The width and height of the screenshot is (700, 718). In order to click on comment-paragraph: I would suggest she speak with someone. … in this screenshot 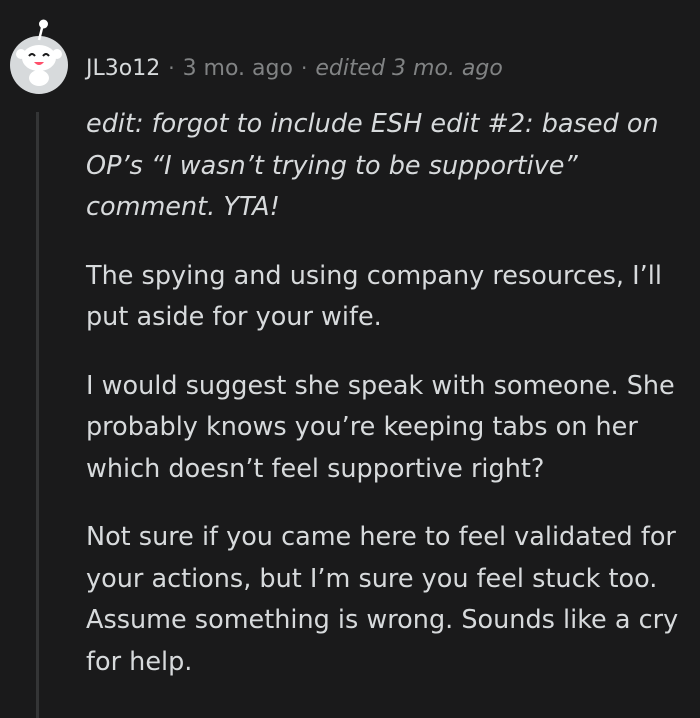, I will do `click(380, 427)`.